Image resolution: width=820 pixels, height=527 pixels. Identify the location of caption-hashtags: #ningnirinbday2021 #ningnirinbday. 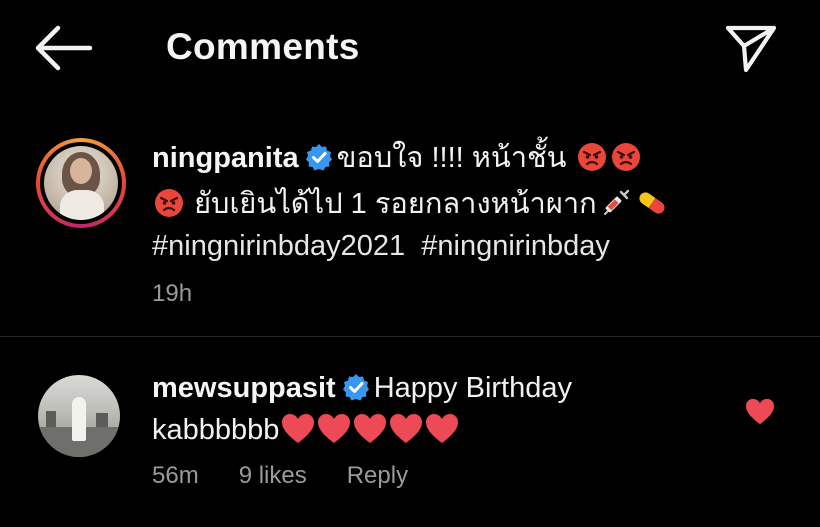
(381, 246).